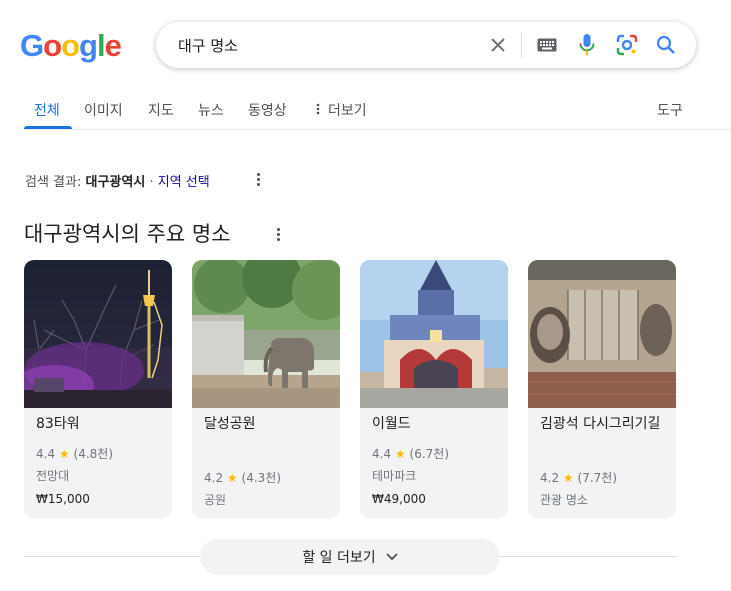 The image size is (731, 591). What do you see at coordinates (101, 45) in the screenshot?
I see `logo-letter: l` at bounding box center [101, 45].